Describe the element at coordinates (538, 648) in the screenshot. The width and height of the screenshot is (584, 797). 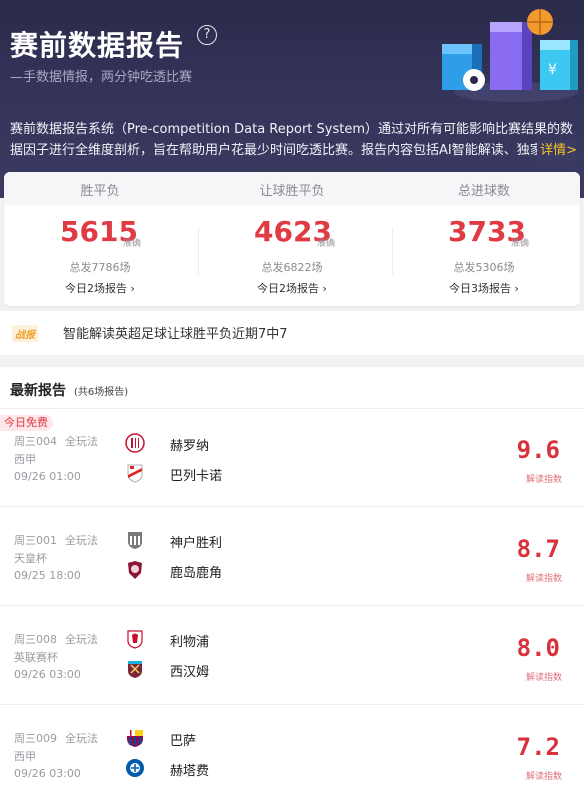
I see `interpretation-score: 8.0` at that location.